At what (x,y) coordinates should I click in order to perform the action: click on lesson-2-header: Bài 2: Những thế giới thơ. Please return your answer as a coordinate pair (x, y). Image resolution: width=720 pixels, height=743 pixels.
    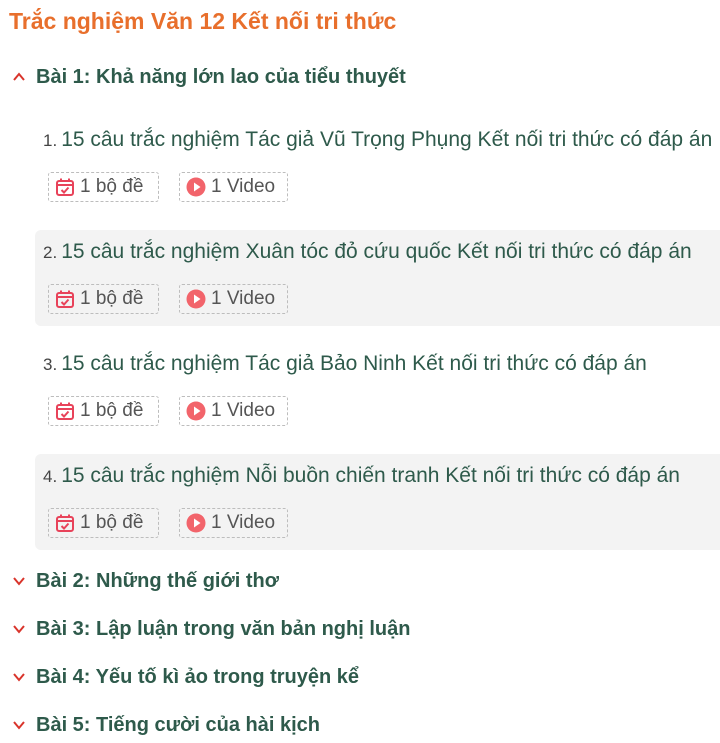
    Looking at the image, I should click on (145, 581).